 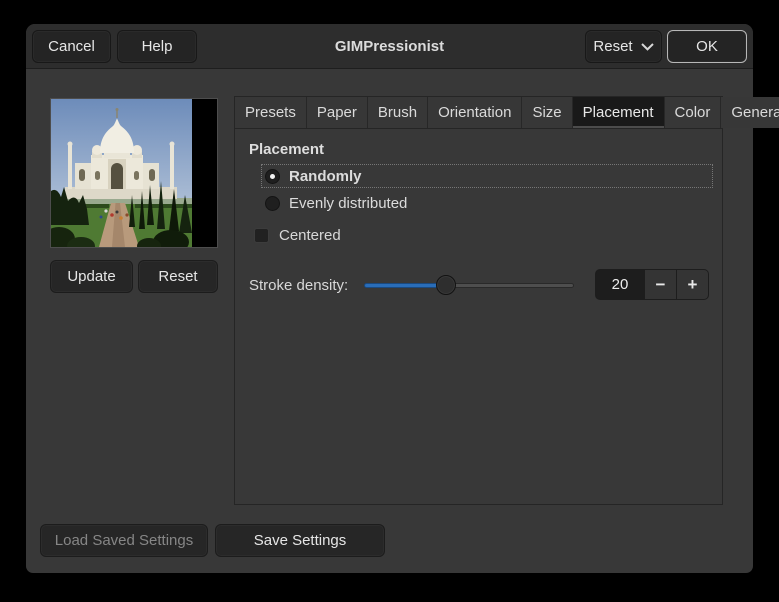 I want to click on header-bar: GIMPressionist Cancel Help Reset OK, so click(x=389, y=46).